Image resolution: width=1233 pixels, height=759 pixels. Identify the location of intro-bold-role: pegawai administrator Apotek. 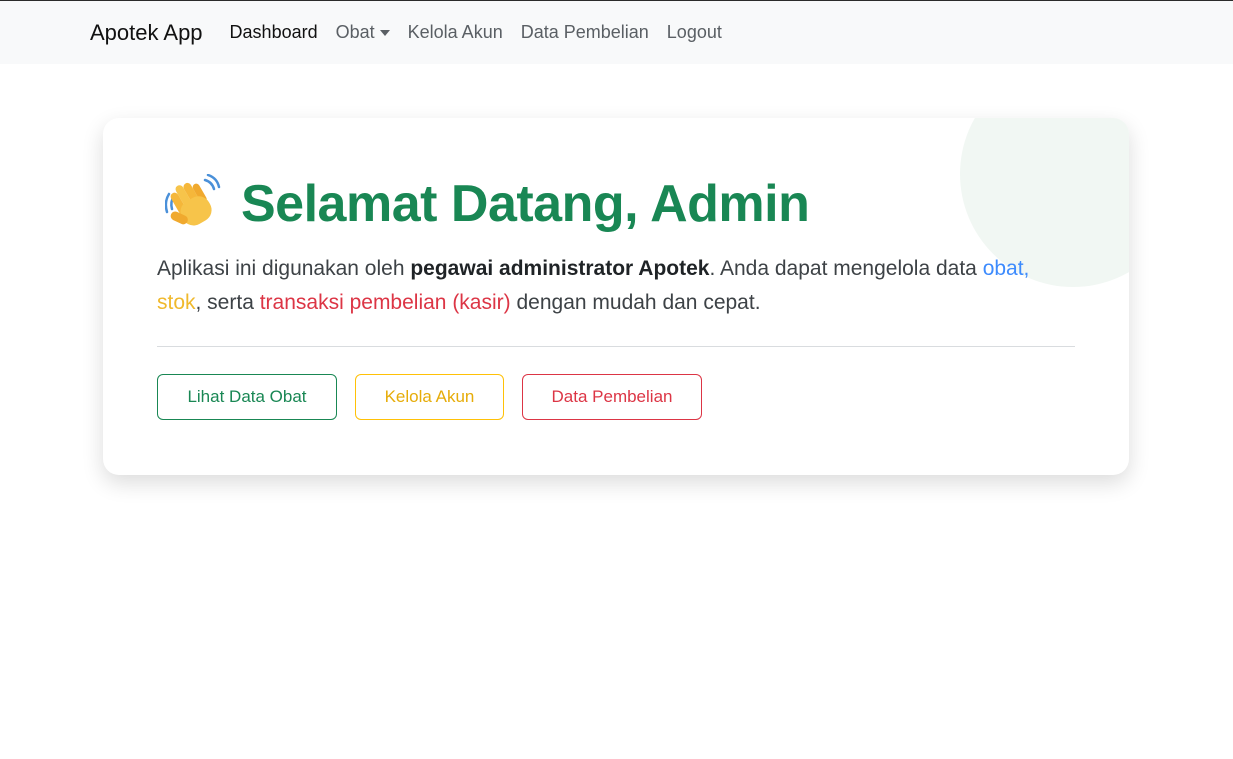
(560, 268).